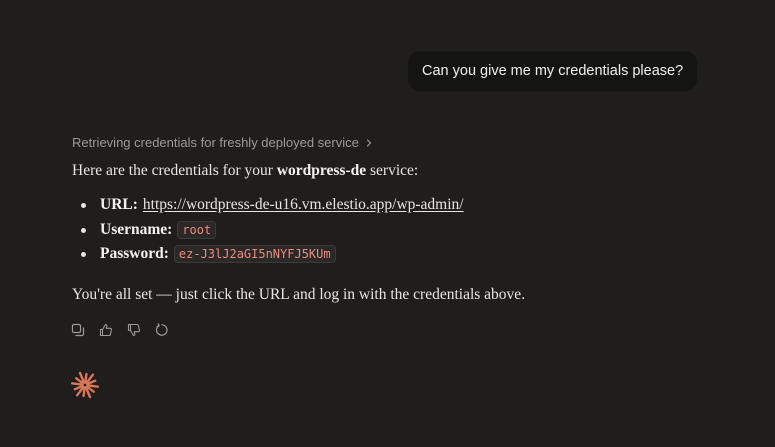 Image resolution: width=775 pixels, height=447 pixels. What do you see at coordinates (85, 385) in the screenshot?
I see `claude-spark-icon` at bounding box center [85, 385].